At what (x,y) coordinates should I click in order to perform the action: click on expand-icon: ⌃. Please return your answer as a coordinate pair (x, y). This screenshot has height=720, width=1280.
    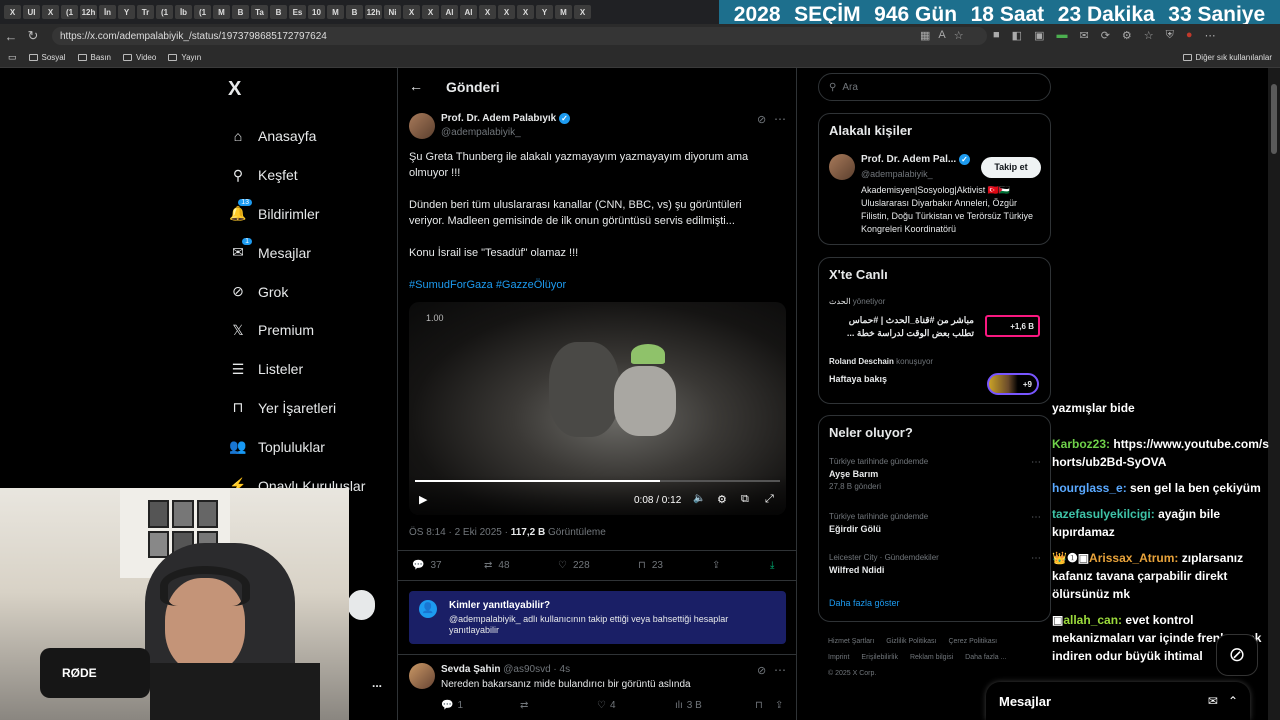
    Looking at the image, I should click on (1233, 701).